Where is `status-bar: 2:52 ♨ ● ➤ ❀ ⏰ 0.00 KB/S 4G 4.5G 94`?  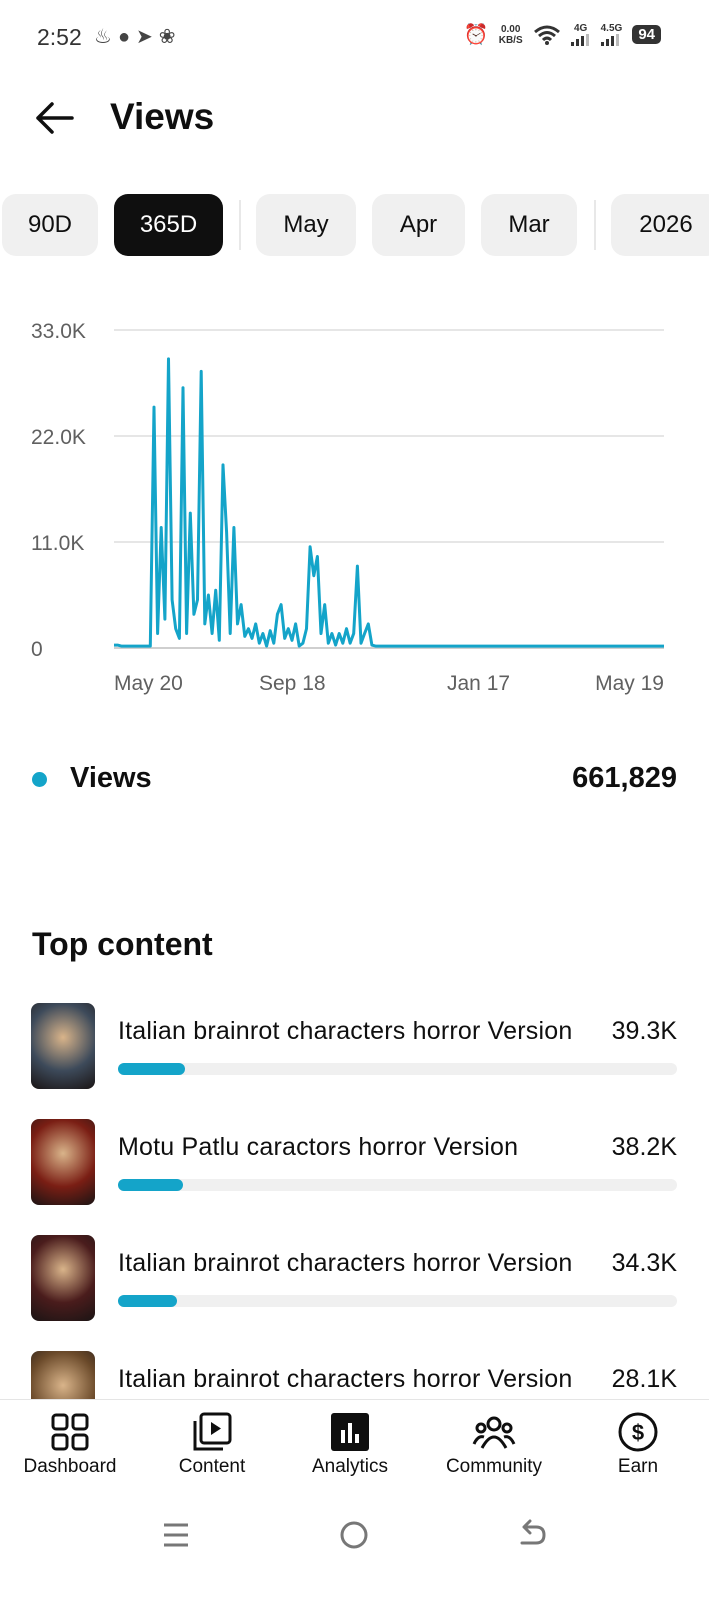 status-bar: 2:52 ♨ ● ➤ ❀ ⏰ 0.00 KB/S 4G 4.5G 94 is located at coordinates (354, 38).